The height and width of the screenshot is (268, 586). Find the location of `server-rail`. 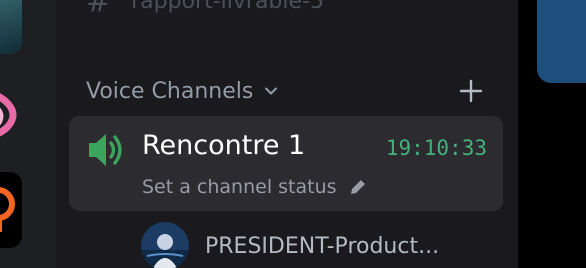

server-rail is located at coordinates (28, 134).